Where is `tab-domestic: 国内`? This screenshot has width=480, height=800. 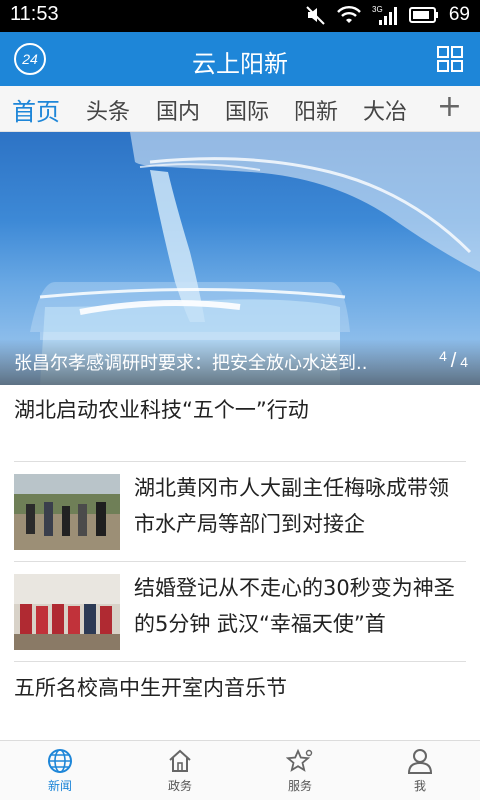
tab-domestic: 国内 is located at coordinates (178, 110).